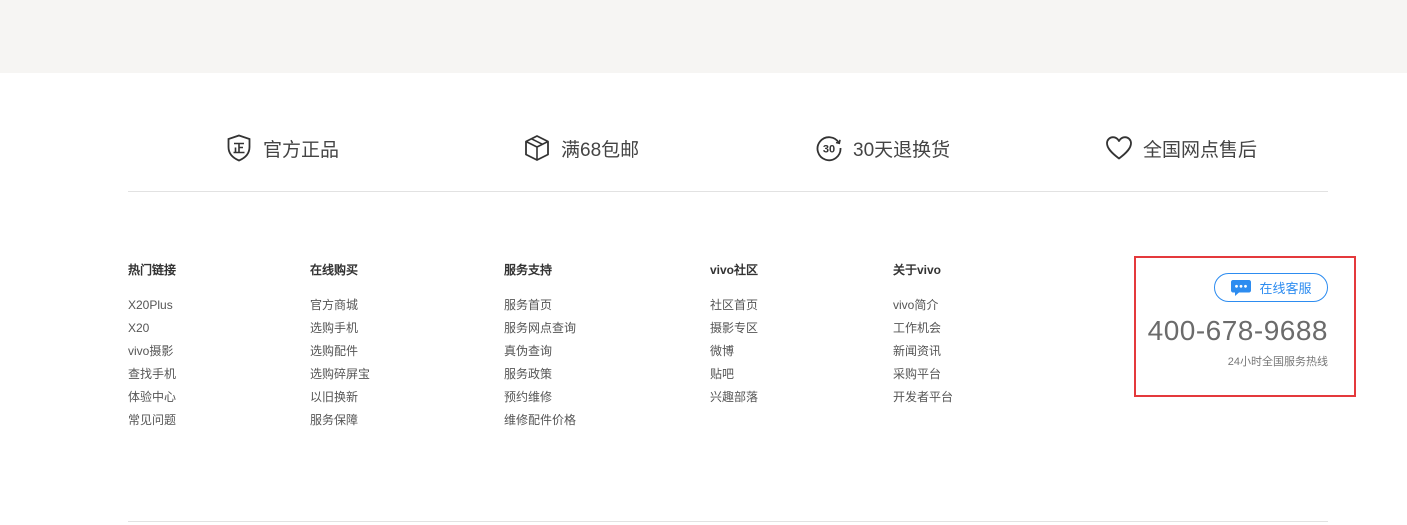 This screenshot has height=525, width=1407. Describe the element at coordinates (152, 377) in the screenshot. I see `footer-link: 查找手机` at that location.